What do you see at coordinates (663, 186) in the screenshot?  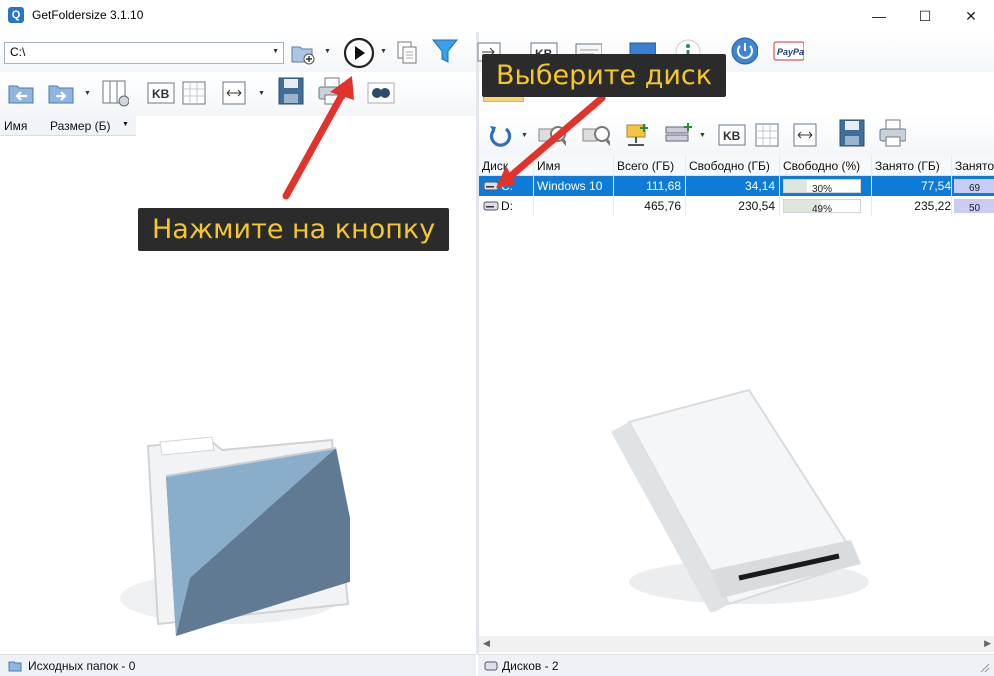 I see `cell-total: 111,68` at bounding box center [663, 186].